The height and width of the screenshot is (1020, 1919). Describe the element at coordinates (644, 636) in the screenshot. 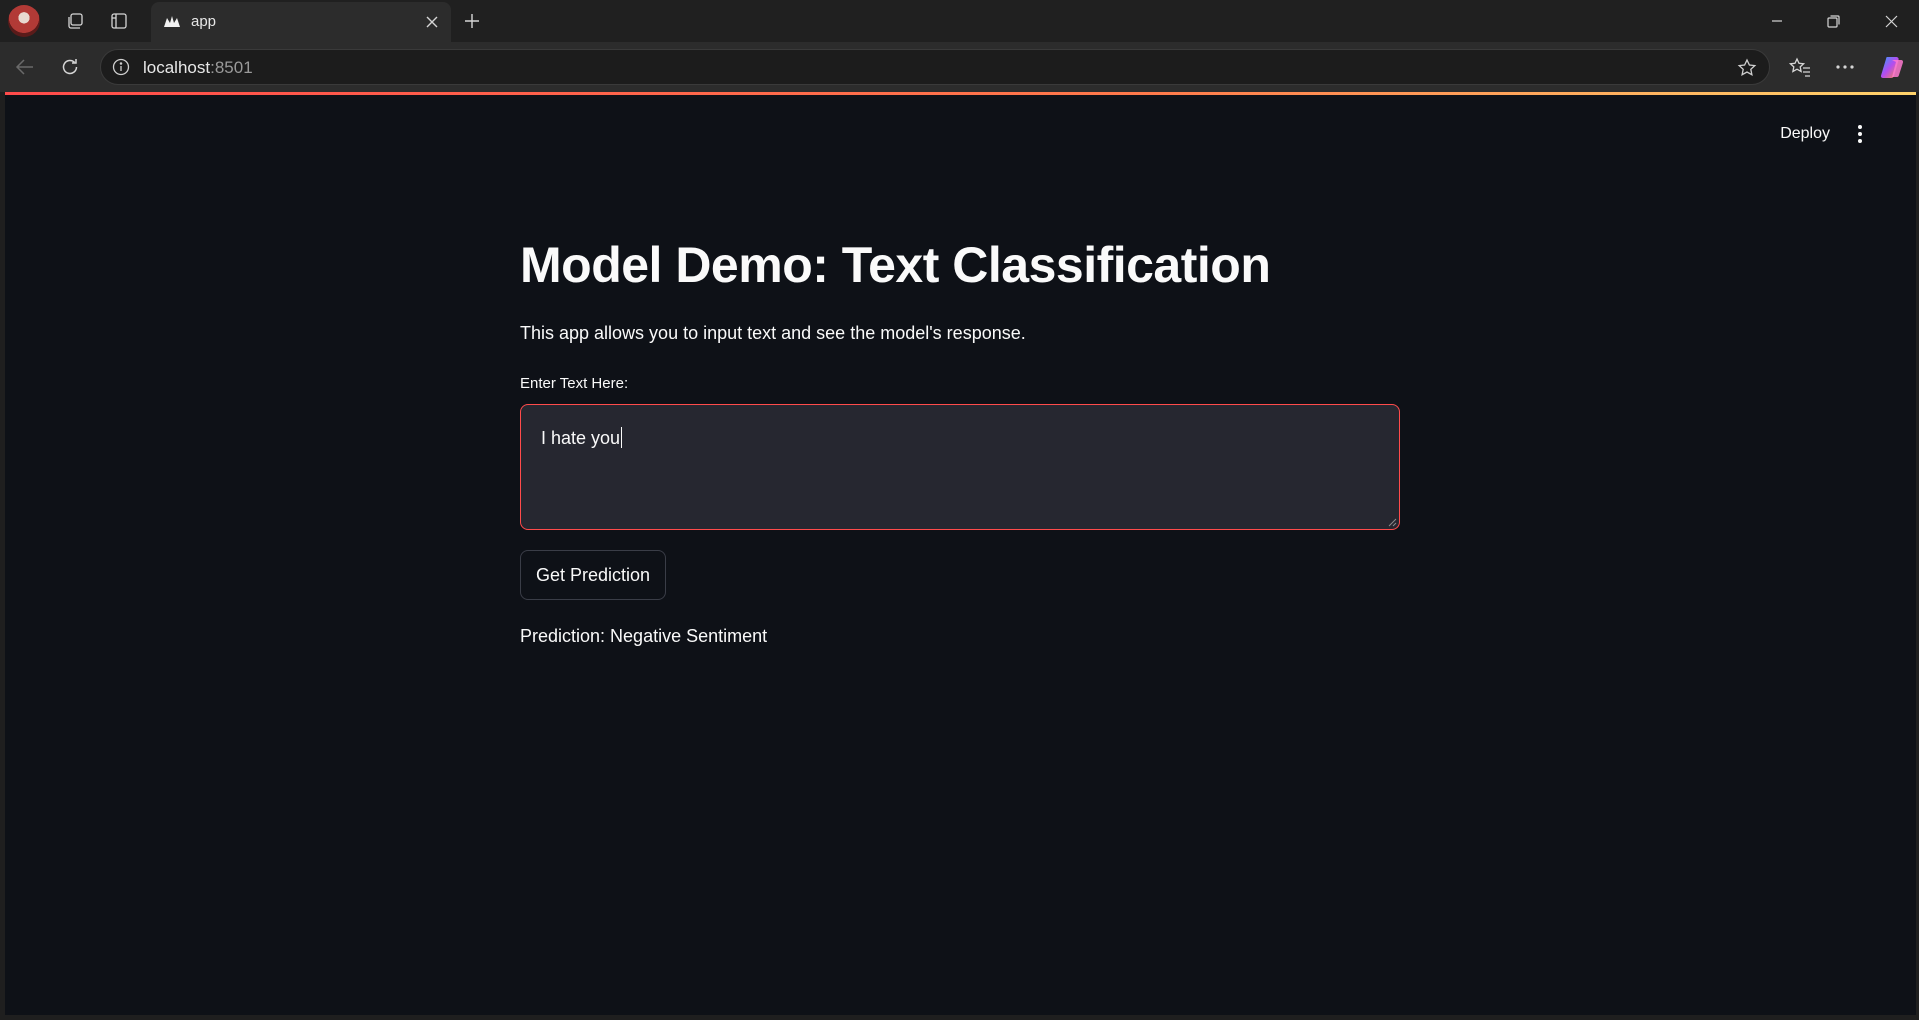

I see `prediction-result: Prediction: Negative Sentiment` at that location.